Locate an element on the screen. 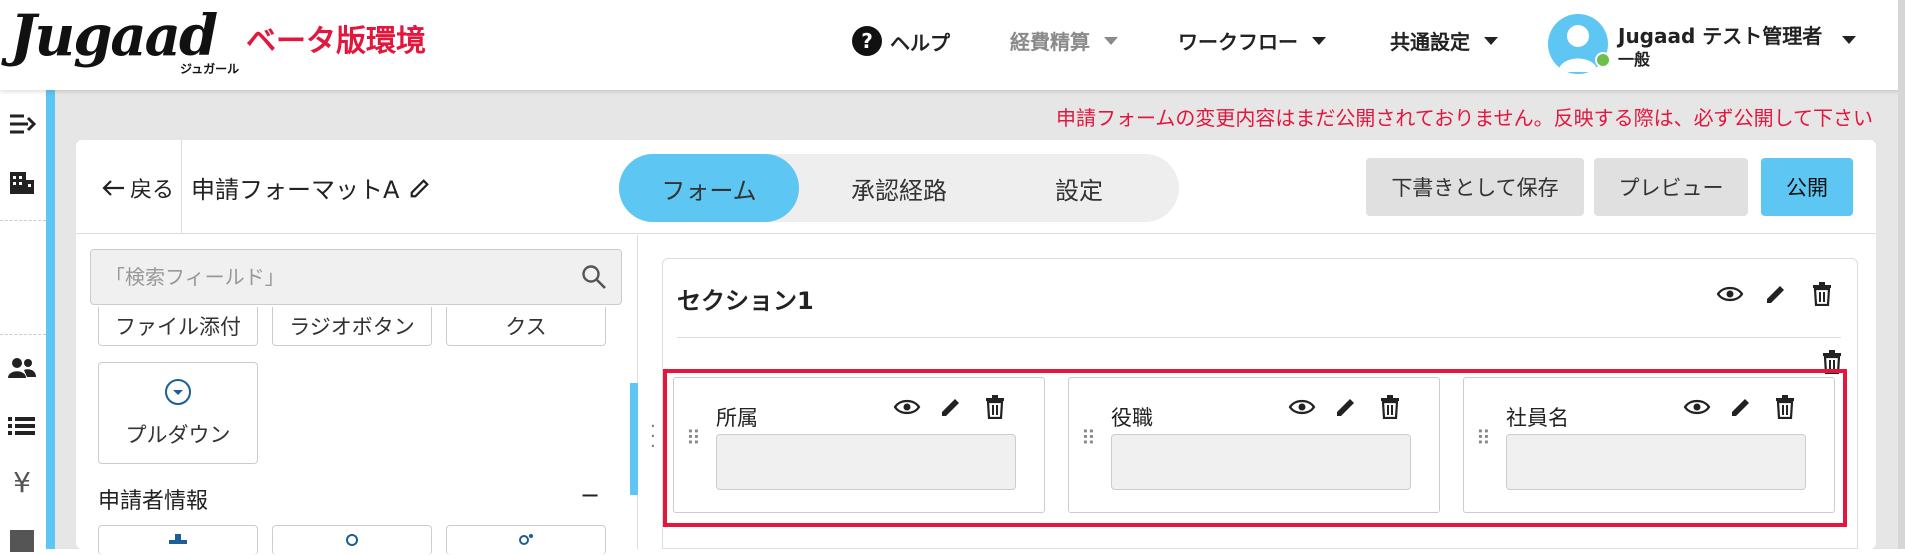 The image size is (1905, 555). back-label: 戻る is located at coordinates (152, 190).